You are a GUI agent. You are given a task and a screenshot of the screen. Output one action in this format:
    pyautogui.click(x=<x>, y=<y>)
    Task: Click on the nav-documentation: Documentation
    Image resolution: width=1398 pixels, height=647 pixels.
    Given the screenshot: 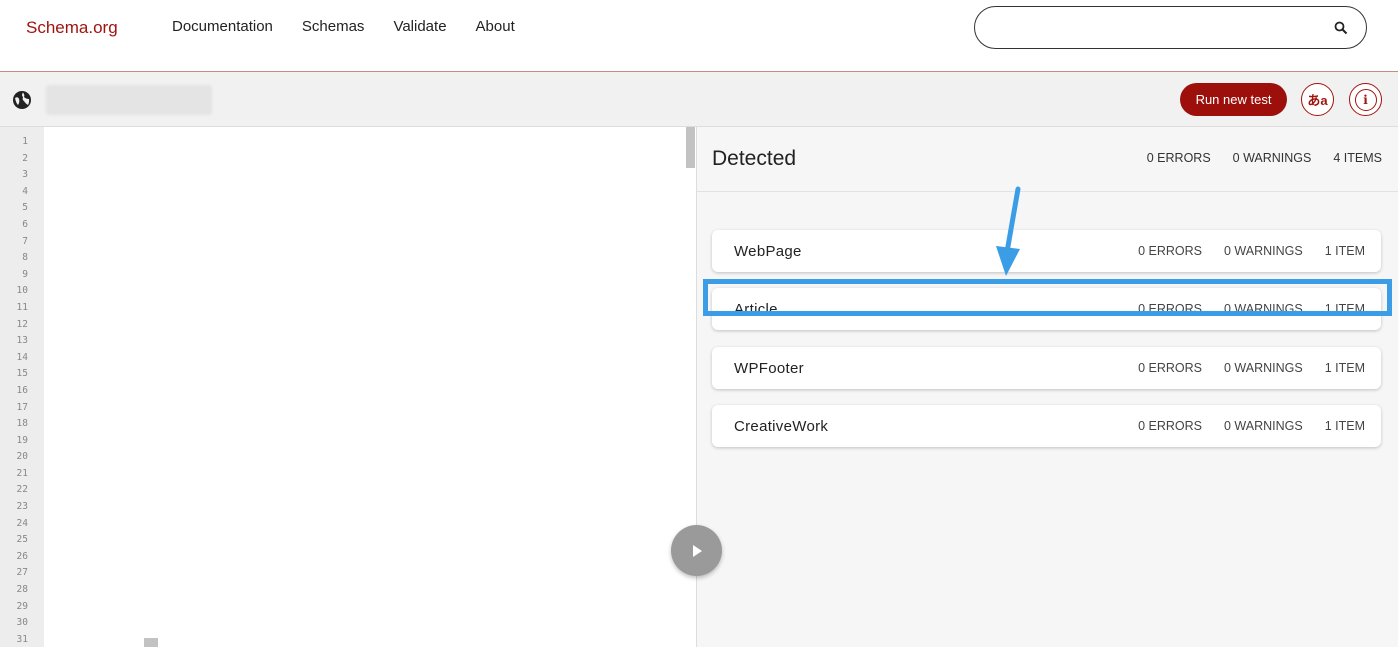 What is the action you would take?
    pyautogui.click(x=222, y=26)
    